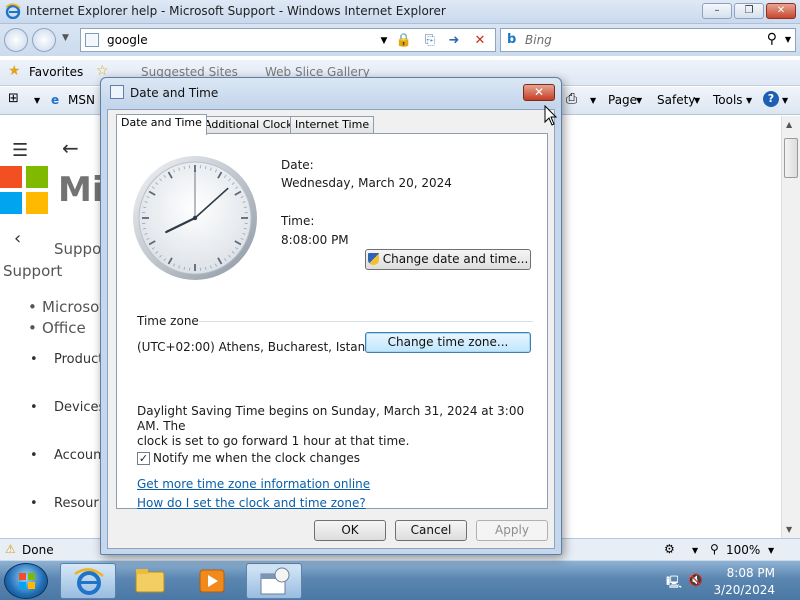  What do you see at coordinates (76, 503) in the screenshot?
I see `nav-item-resources: Resour` at bounding box center [76, 503].